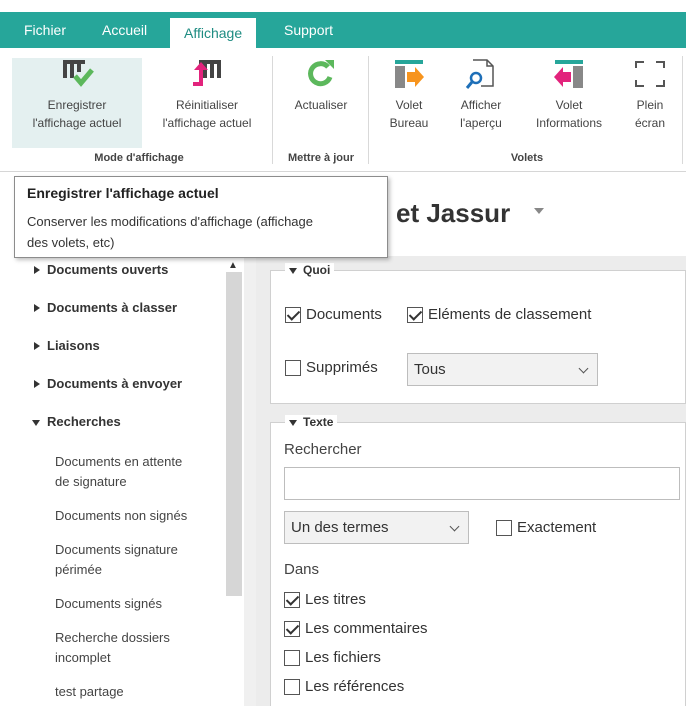  Describe the element at coordinates (481, 74) in the screenshot. I see `preview-icon` at that location.